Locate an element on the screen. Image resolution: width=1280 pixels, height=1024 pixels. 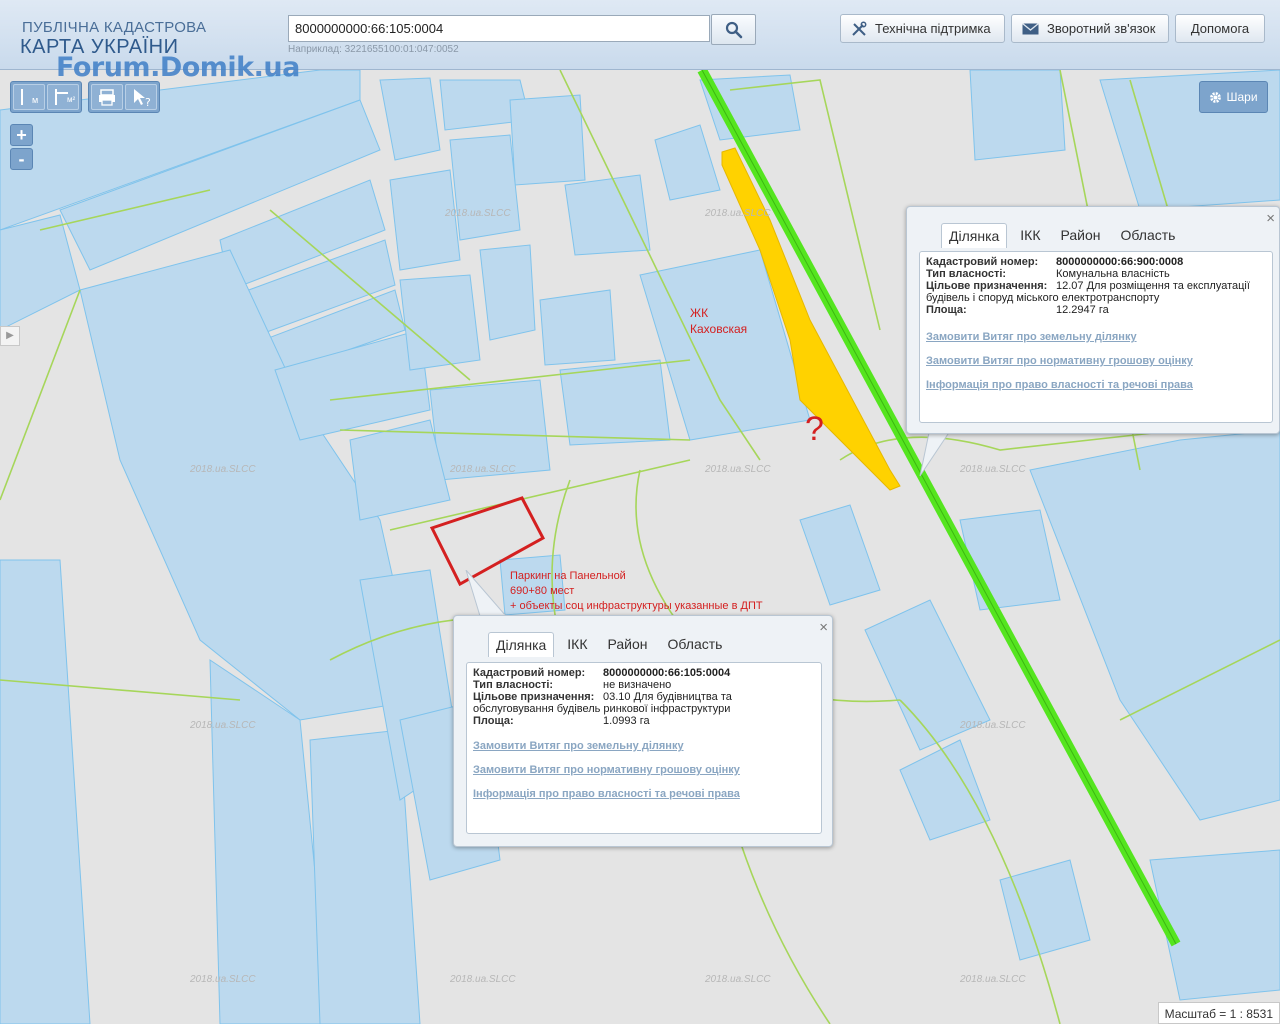
measure-area-button: м² is located at coordinates (63, 97).